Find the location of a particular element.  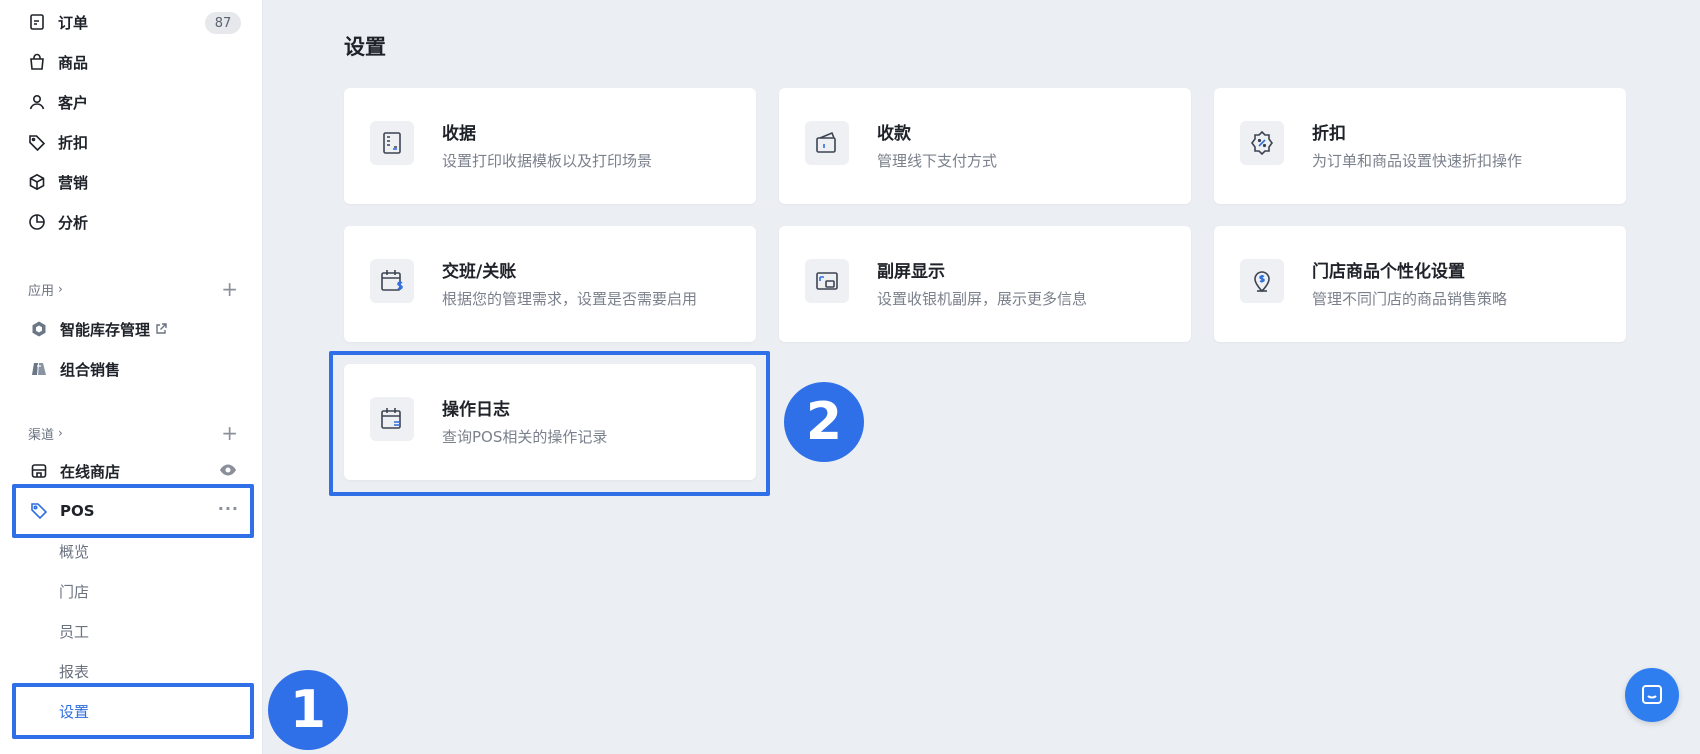

inventory-icon is located at coordinates (39, 329).